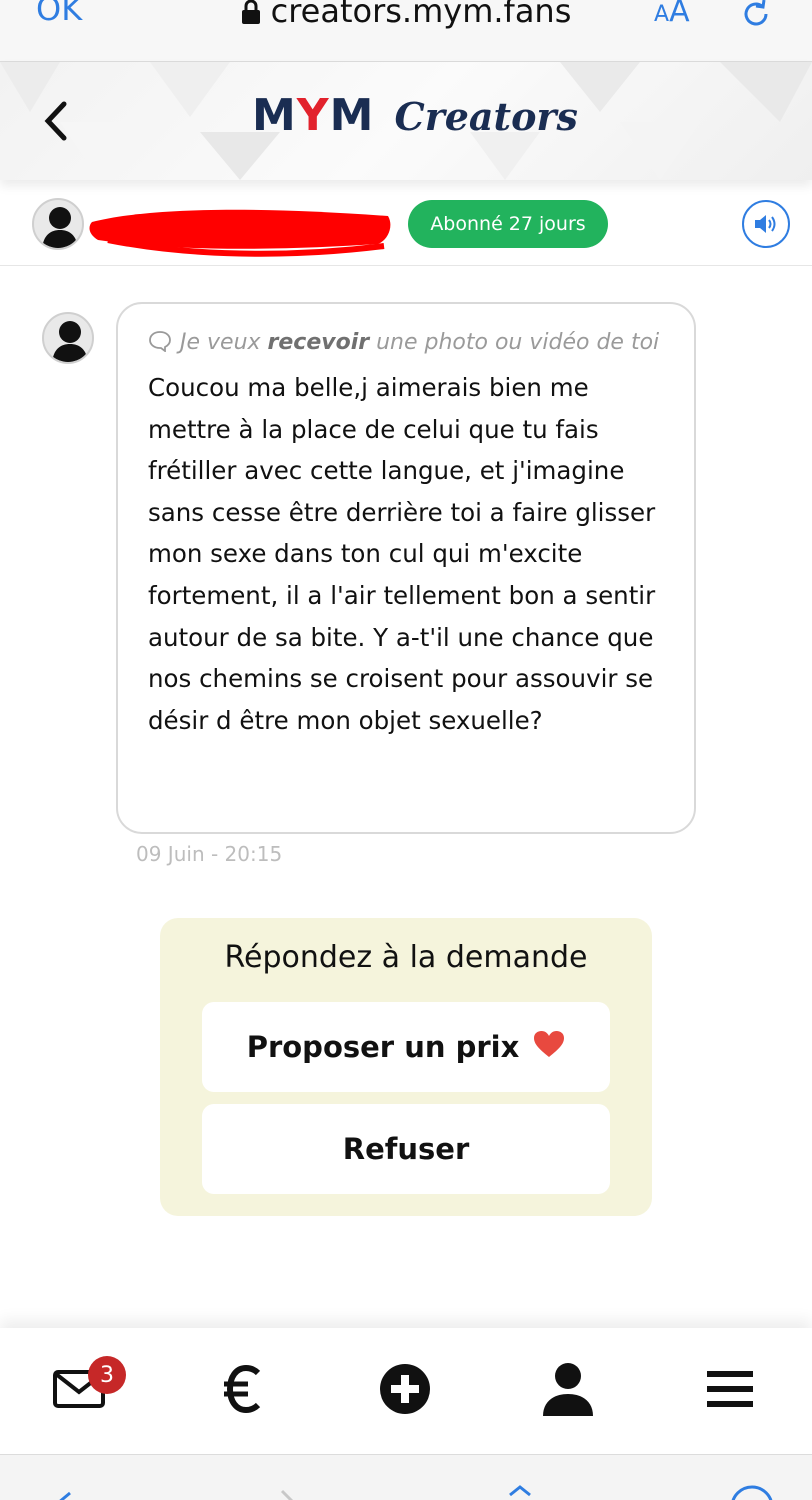 The image size is (812, 1500). Describe the element at coordinates (209, 854) in the screenshot. I see `message-timestamp: 09 Juin - 20:15` at that location.